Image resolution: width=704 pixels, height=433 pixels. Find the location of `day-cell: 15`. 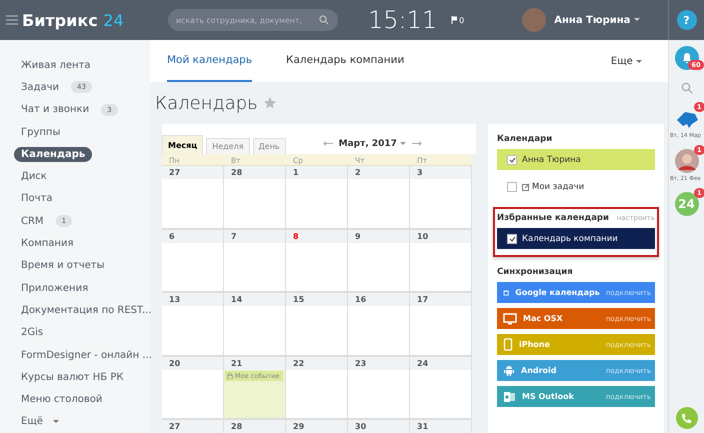

day-cell: 15 is located at coordinates (317, 324).